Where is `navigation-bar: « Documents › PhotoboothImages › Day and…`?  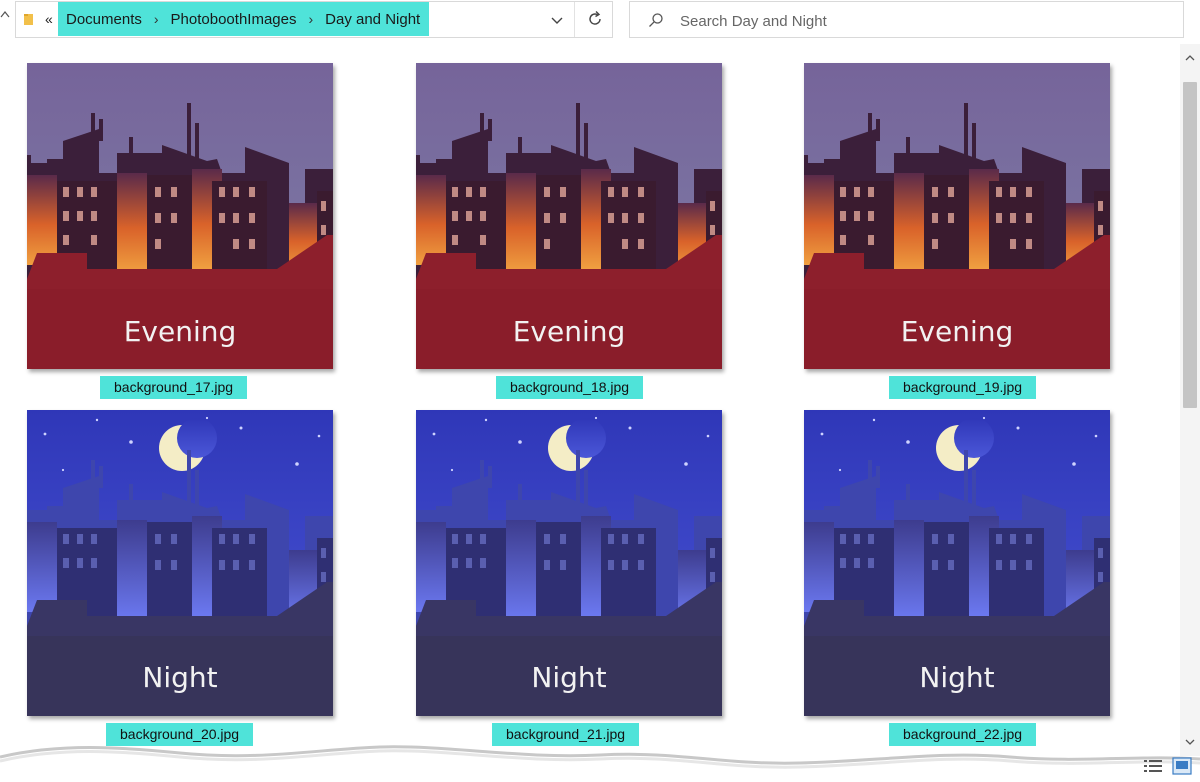
navigation-bar: « Documents › PhotoboothImages › Day and… is located at coordinates (600, 22).